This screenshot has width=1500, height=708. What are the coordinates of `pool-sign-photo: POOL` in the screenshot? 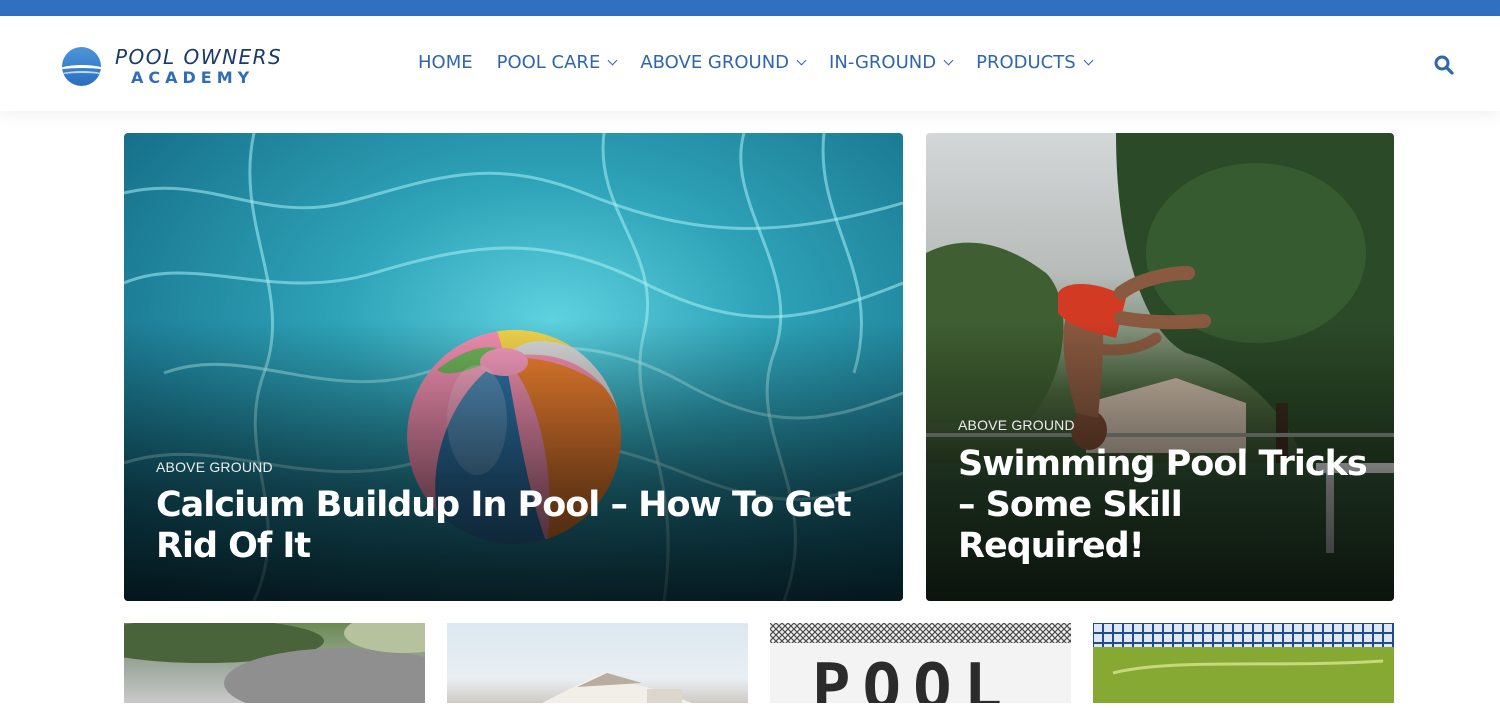 It's located at (920, 665).